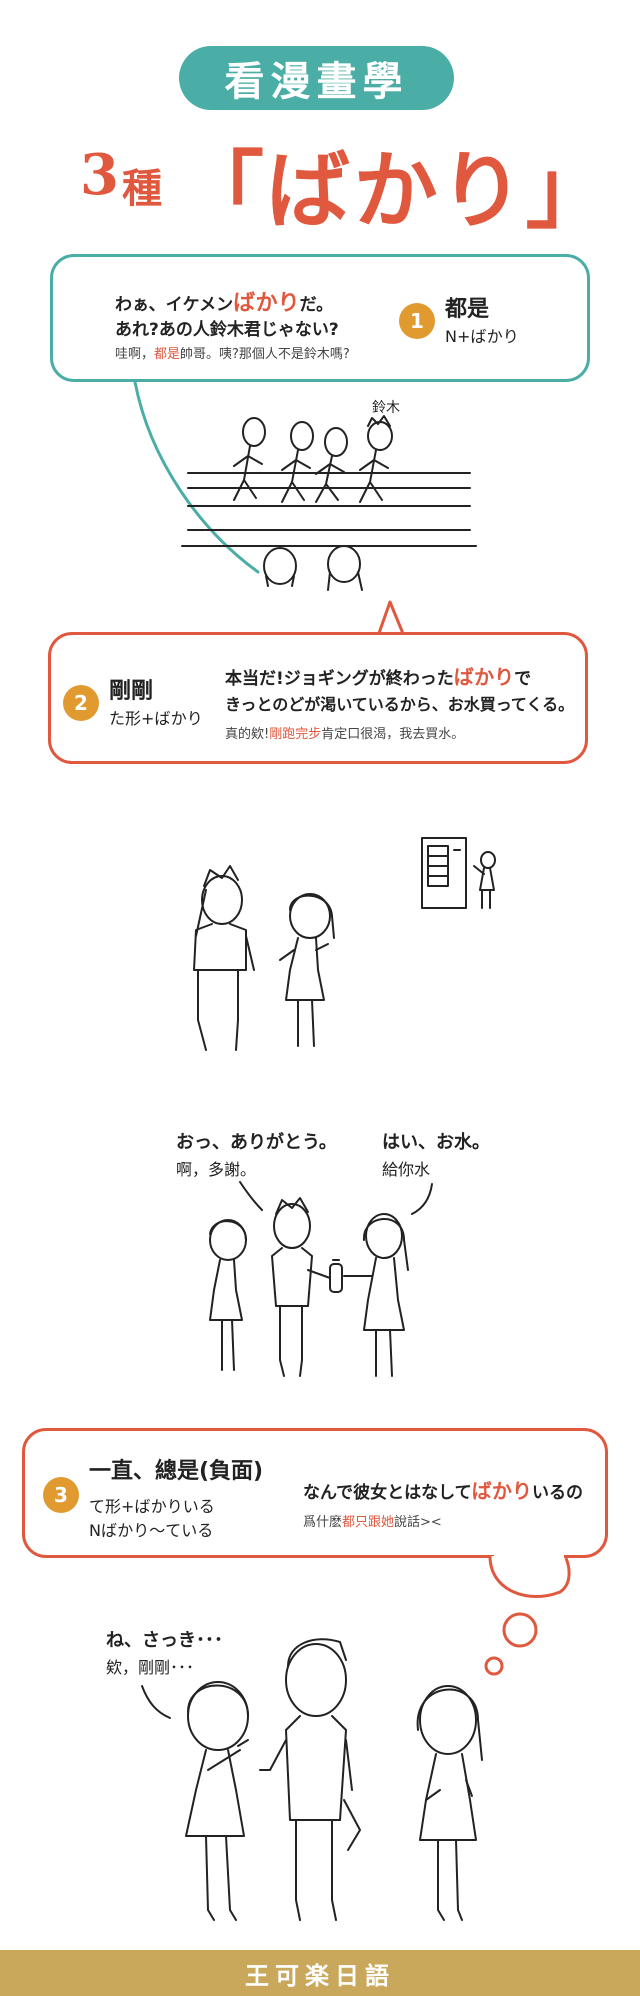  What do you see at coordinates (417, 321) in the screenshot?
I see `s1-badge: 1` at bounding box center [417, 321].